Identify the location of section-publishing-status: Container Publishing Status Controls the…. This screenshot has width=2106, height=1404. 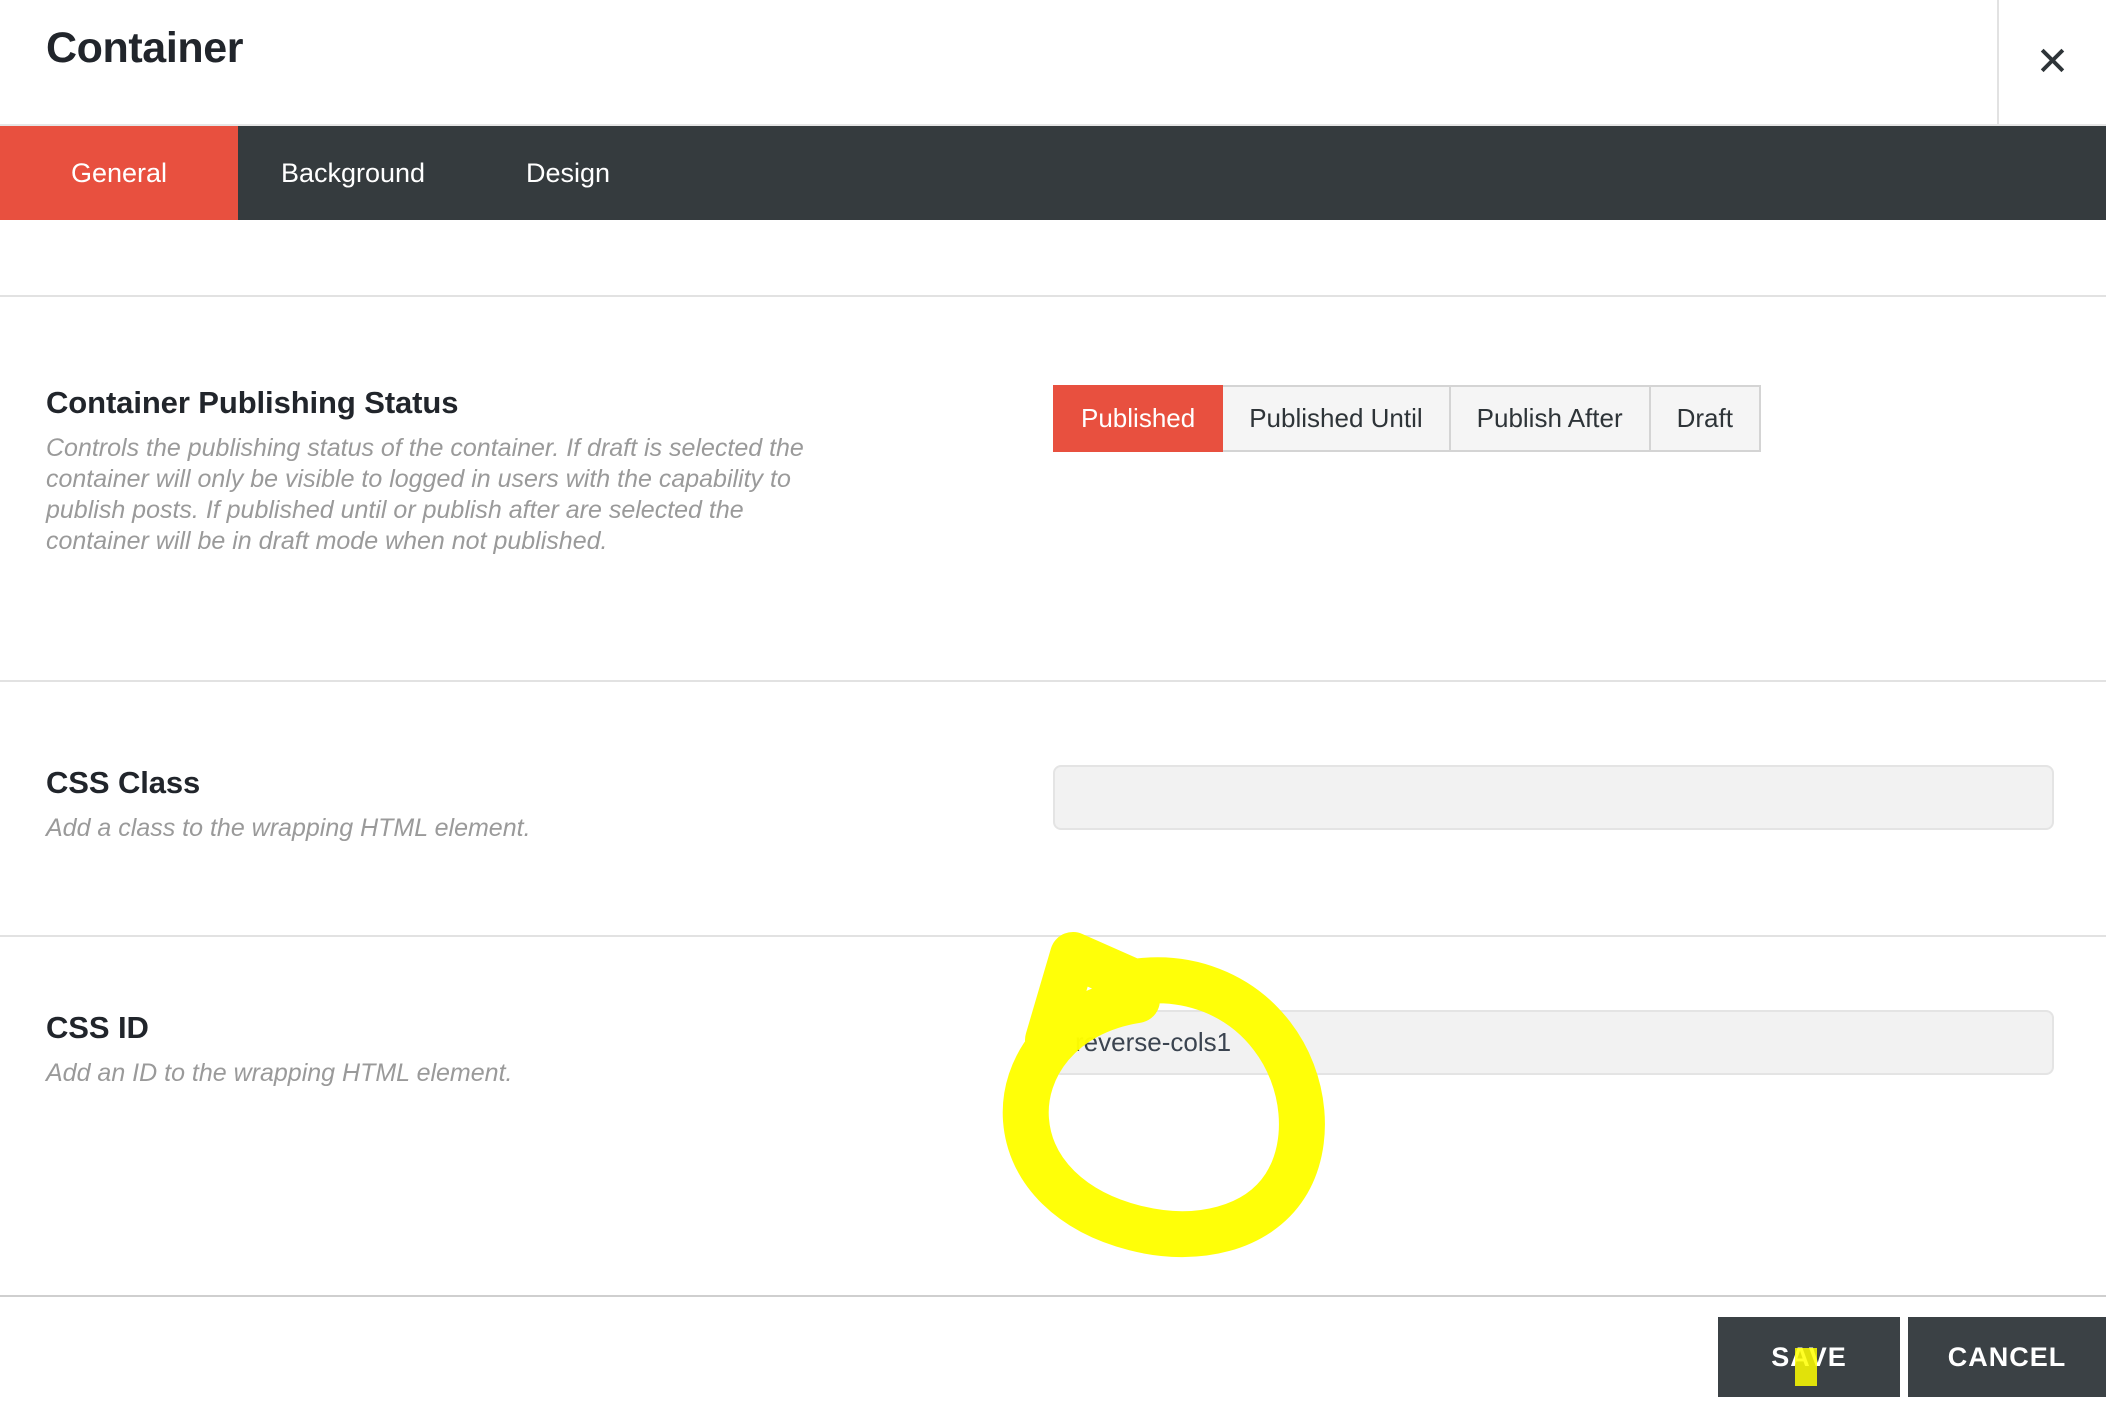
(1053, 471).